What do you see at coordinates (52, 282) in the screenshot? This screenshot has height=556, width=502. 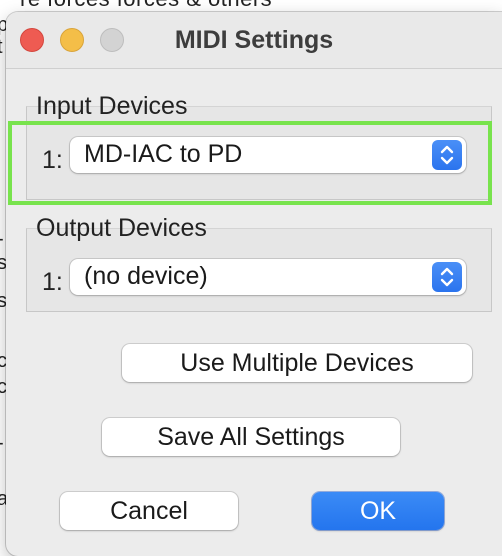 I see `output-device-index: 1:` at bounding box center [52, 282].